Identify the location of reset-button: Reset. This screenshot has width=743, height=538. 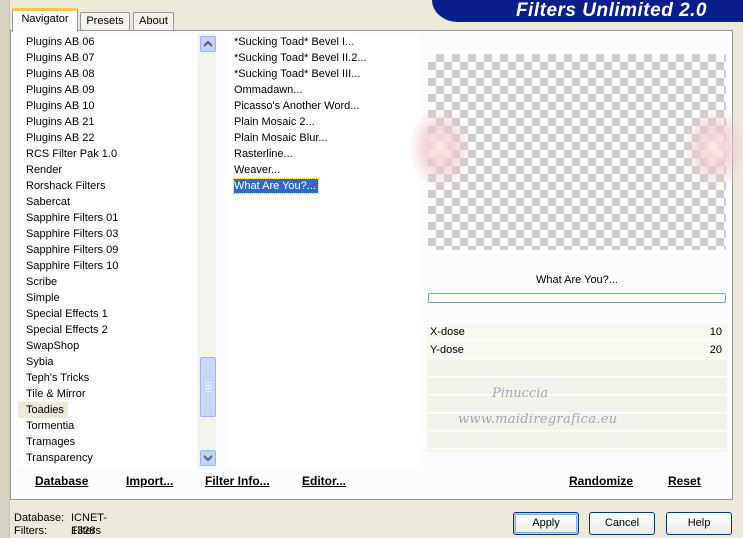
(684, 482).